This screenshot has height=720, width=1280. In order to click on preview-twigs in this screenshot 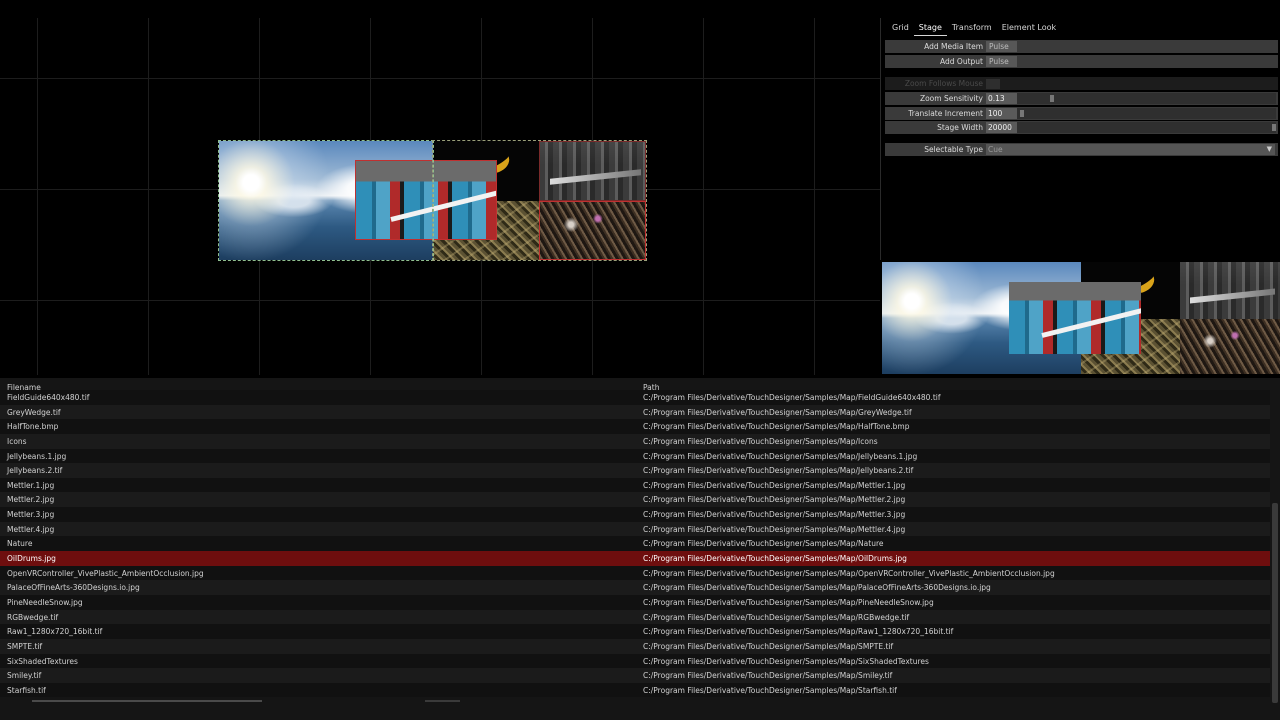, I will do `click(1230, 346)`.